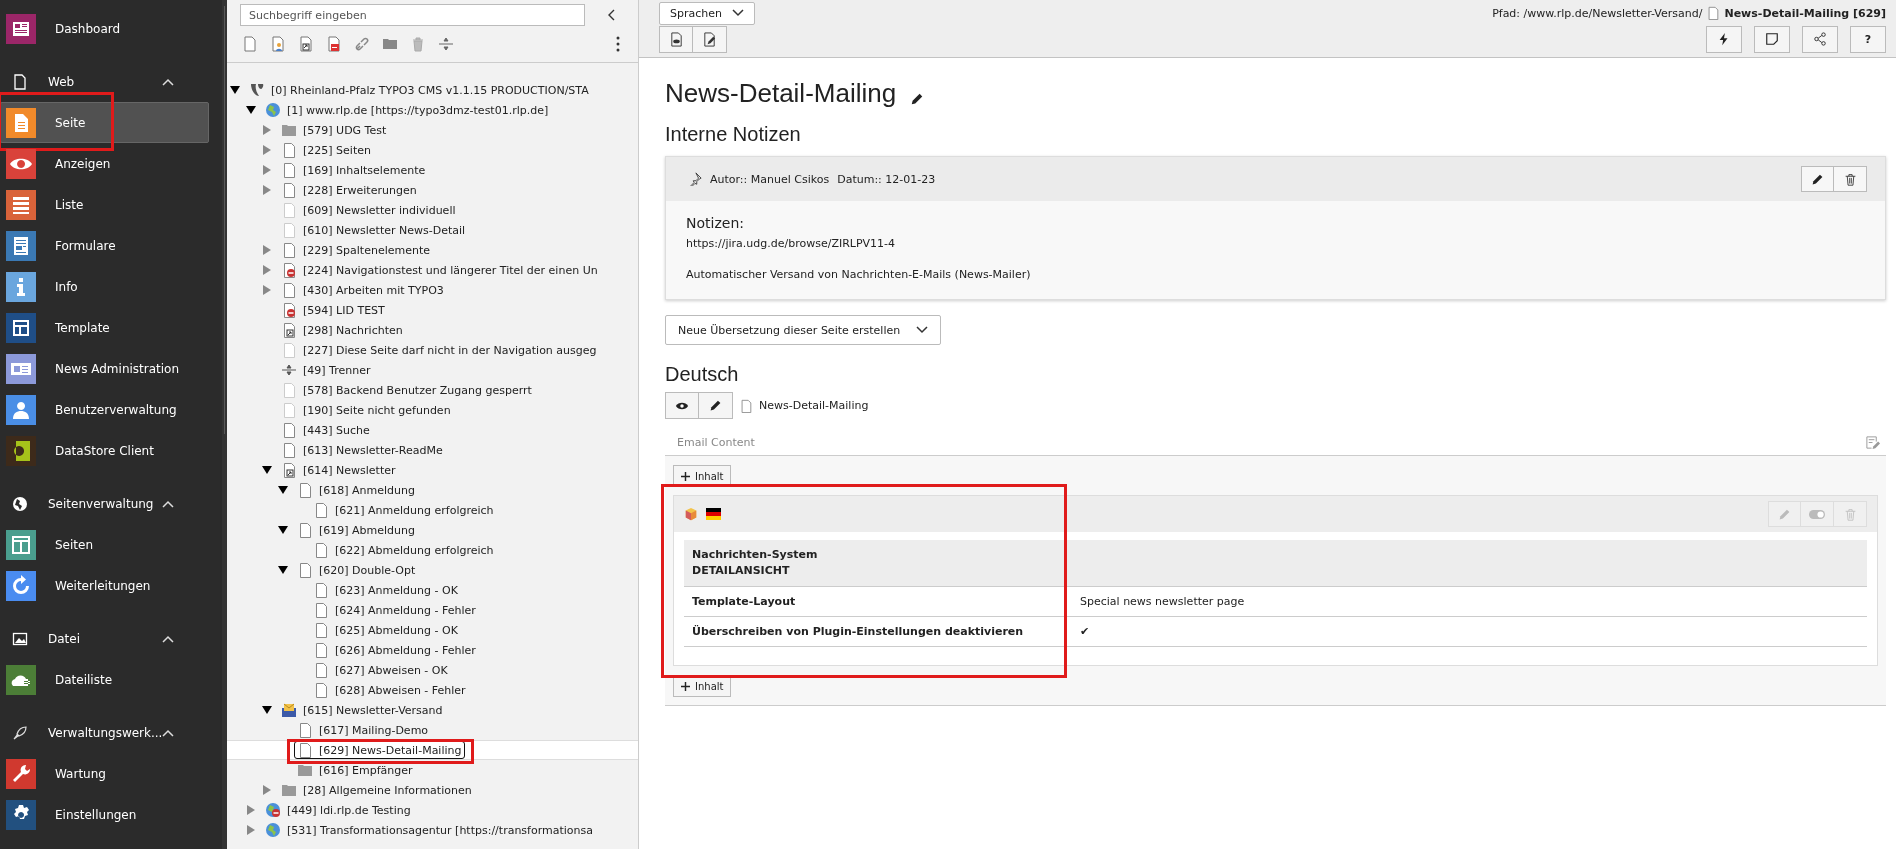  What do you see at coordinates (432, 670) in the screenshot?
I see `tree-node: [627] Abweisen - OK` at bounding box center [432, 670].